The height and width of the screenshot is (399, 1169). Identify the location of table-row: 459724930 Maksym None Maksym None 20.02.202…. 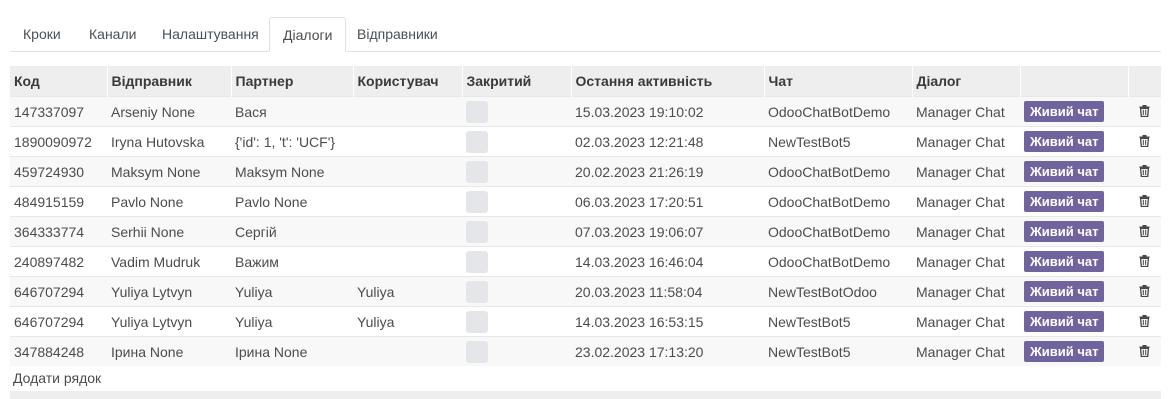
(585, 171).